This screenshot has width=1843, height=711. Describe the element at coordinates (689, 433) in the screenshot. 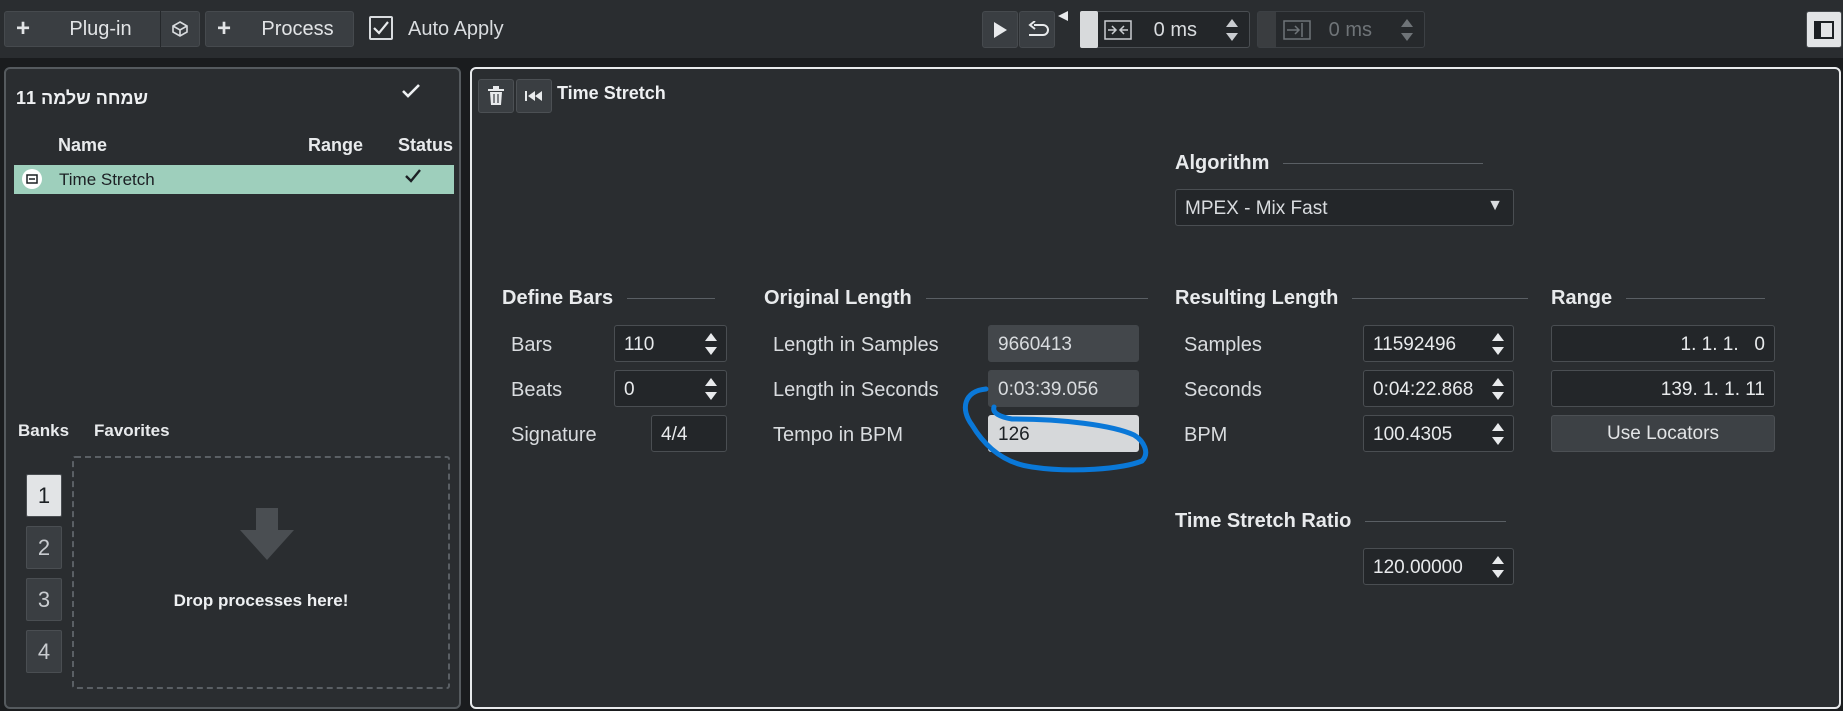

I see `signature-field: 4/4` at that location.